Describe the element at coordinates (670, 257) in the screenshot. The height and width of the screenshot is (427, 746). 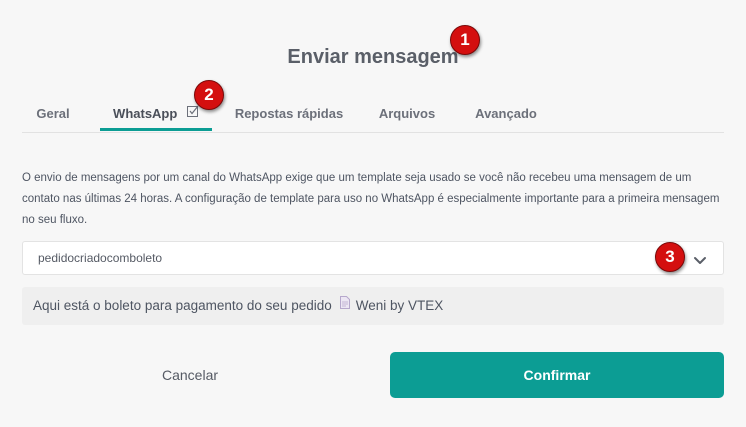
I see `annotation-badge-3: 3` at that location.